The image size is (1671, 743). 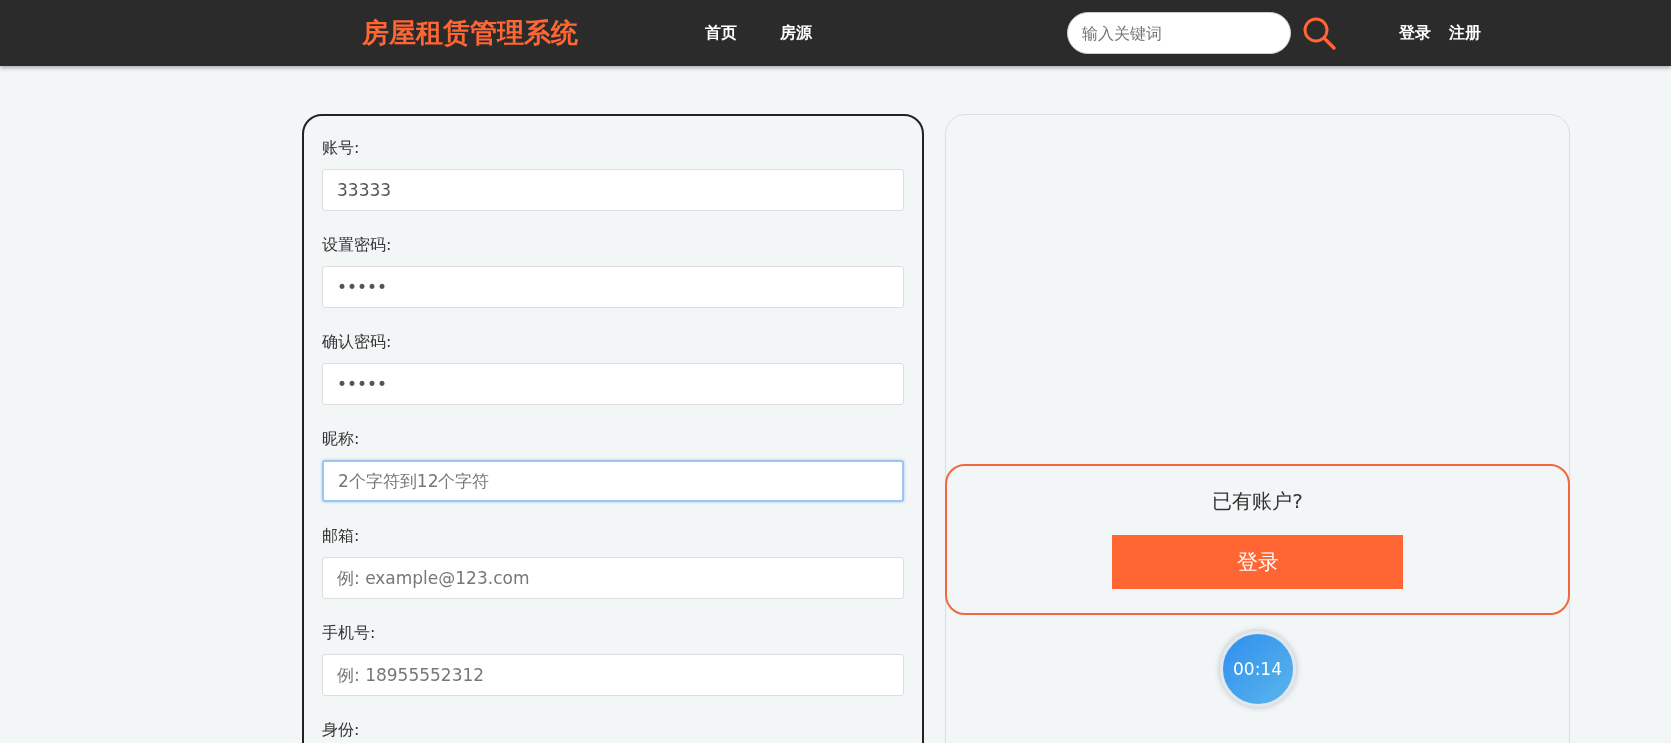 I want to click on field-label: 身份:, so click(x=341, y=730).